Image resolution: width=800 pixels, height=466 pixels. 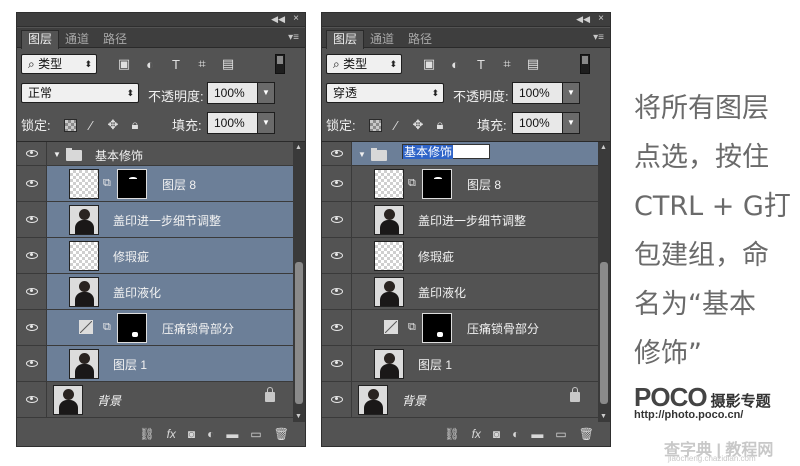 What do you see at coordinates (446, 151) in the screenshot?
I see `group-name-input: 基本修饰` at bounding box center [446, 151].